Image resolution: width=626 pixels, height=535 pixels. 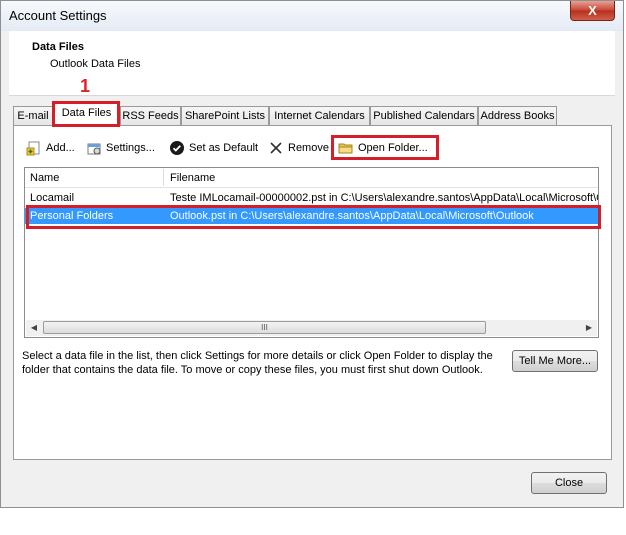 What do you see at coordinates (517, 115) in the screenshot?
I see `tab-address-books: Address Books` at bounding box center [517, 115].